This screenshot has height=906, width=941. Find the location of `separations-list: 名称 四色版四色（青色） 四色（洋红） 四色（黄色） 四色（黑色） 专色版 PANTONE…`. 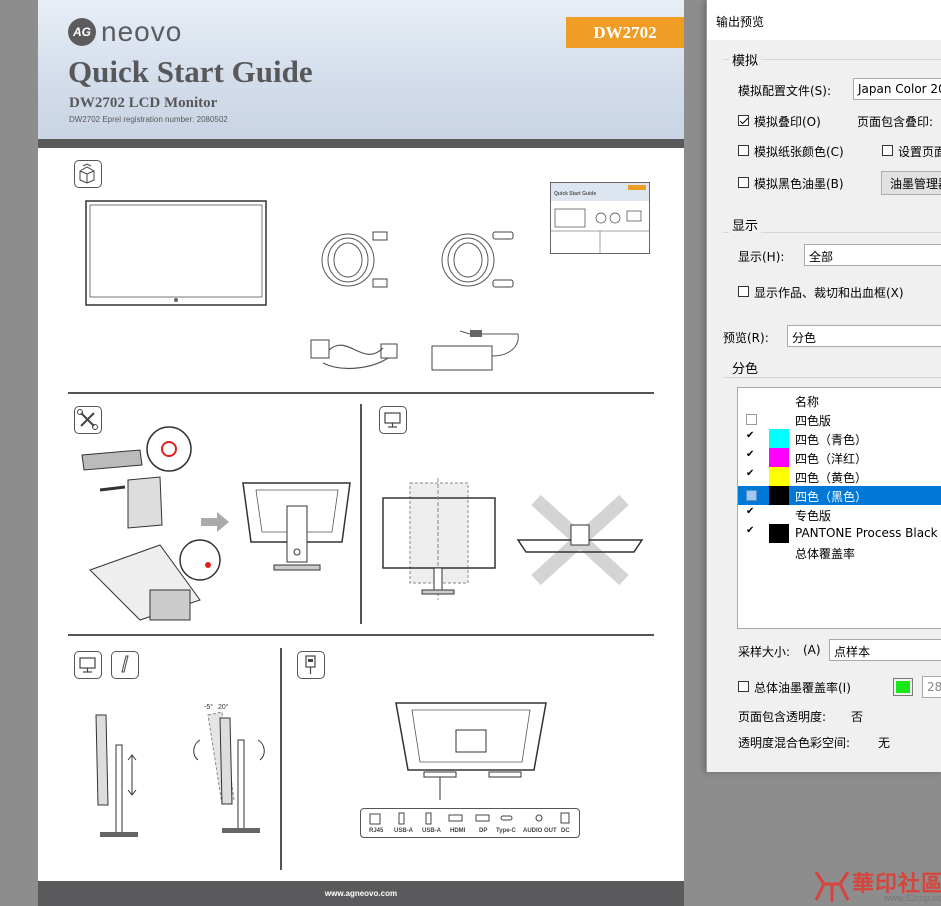

separations-list: 名称 四色版四色（青色） 四色（洋红） 四色（黄色） 四色（黑色） 专色版 PANTONE… is located at coordinates (839, 508).